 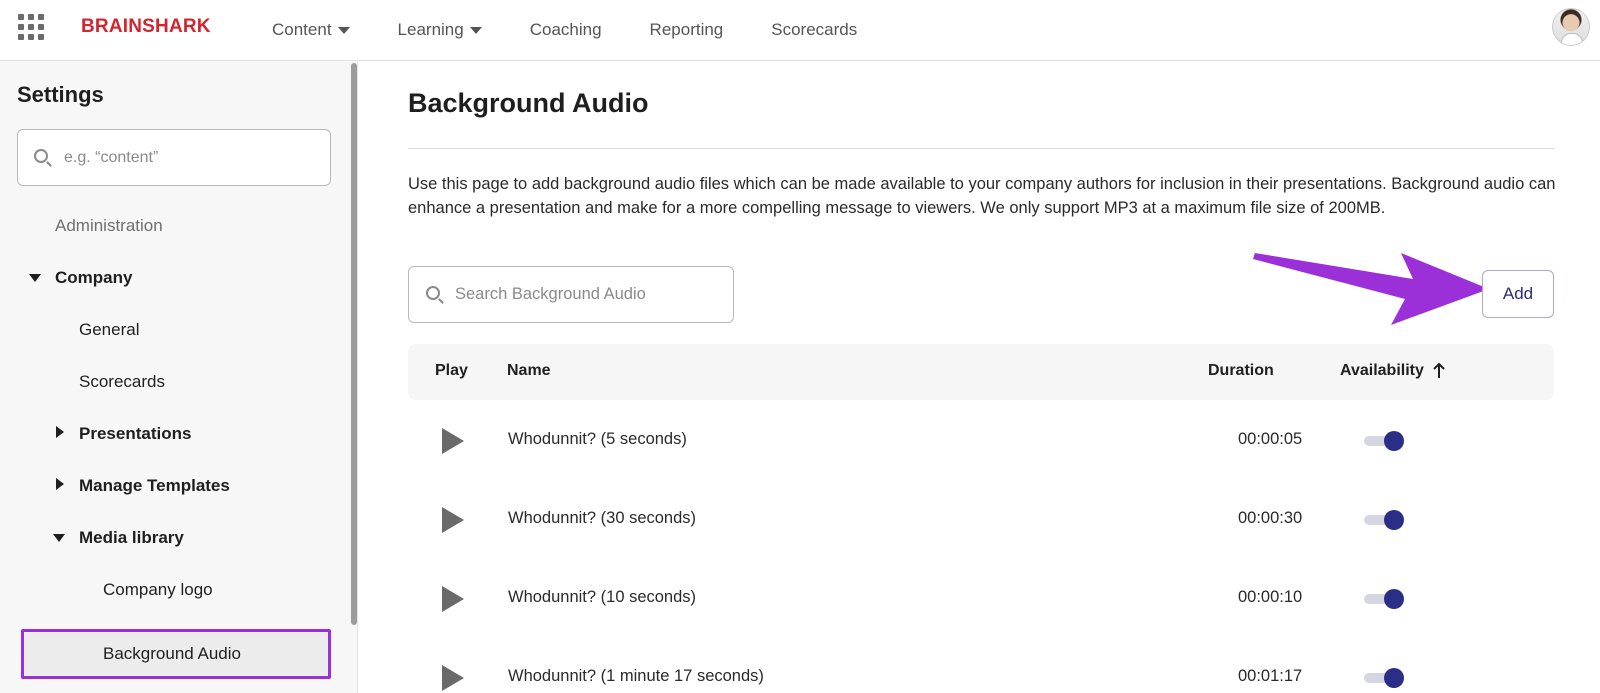 I want to click on audio-name: Whodunnit? (1 minute 17 seconds), so click(x=636, y=676).